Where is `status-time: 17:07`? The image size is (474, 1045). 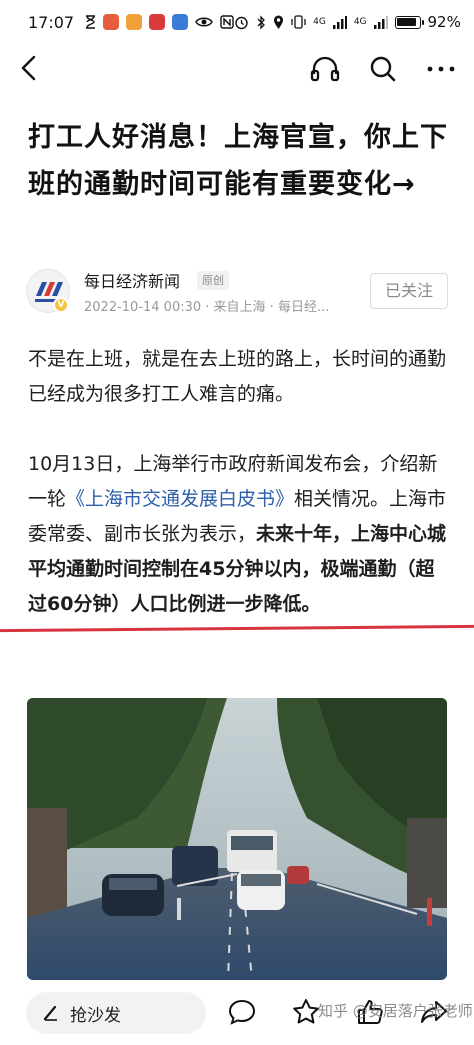
status-time: 17:07 is located at coordinates (51, 22).